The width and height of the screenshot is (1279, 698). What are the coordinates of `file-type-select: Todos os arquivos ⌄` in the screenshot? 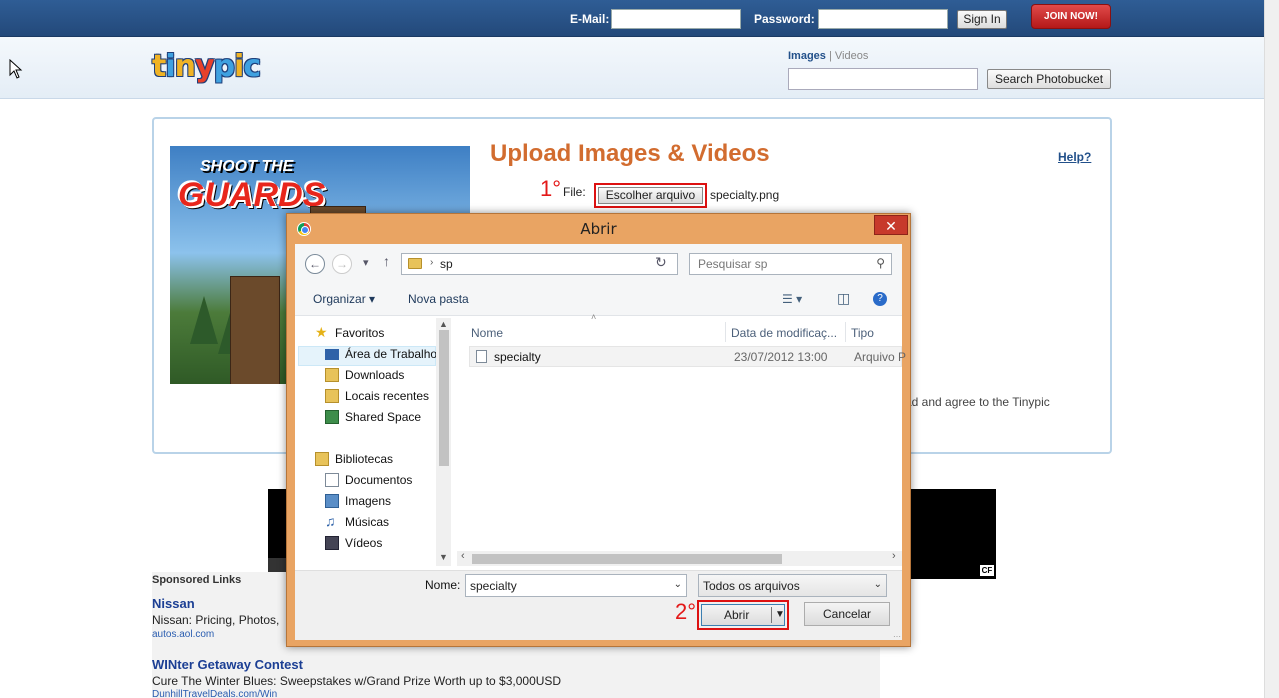 It's located at (792, 585).